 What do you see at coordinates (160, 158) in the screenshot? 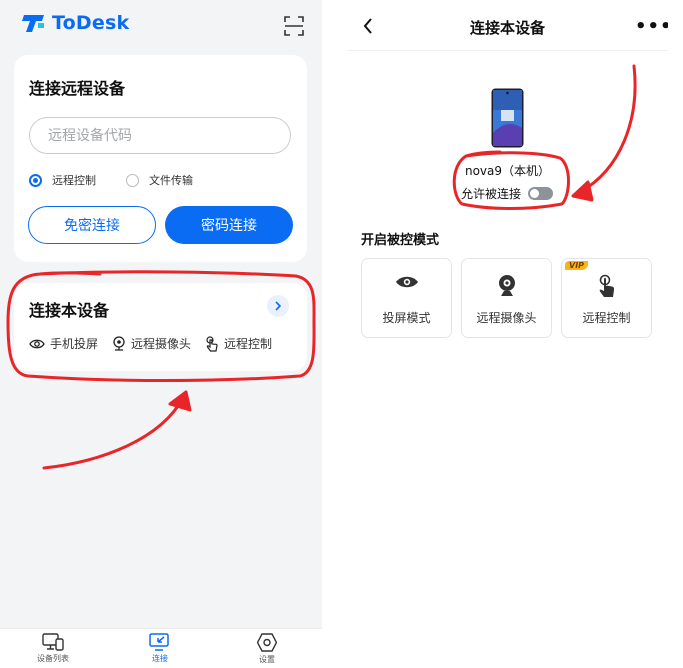
I see `connect-remote-card: 连接远程设备 远程控制 文件传输 免密连接 密码连接` at bounding box center [160, 158].